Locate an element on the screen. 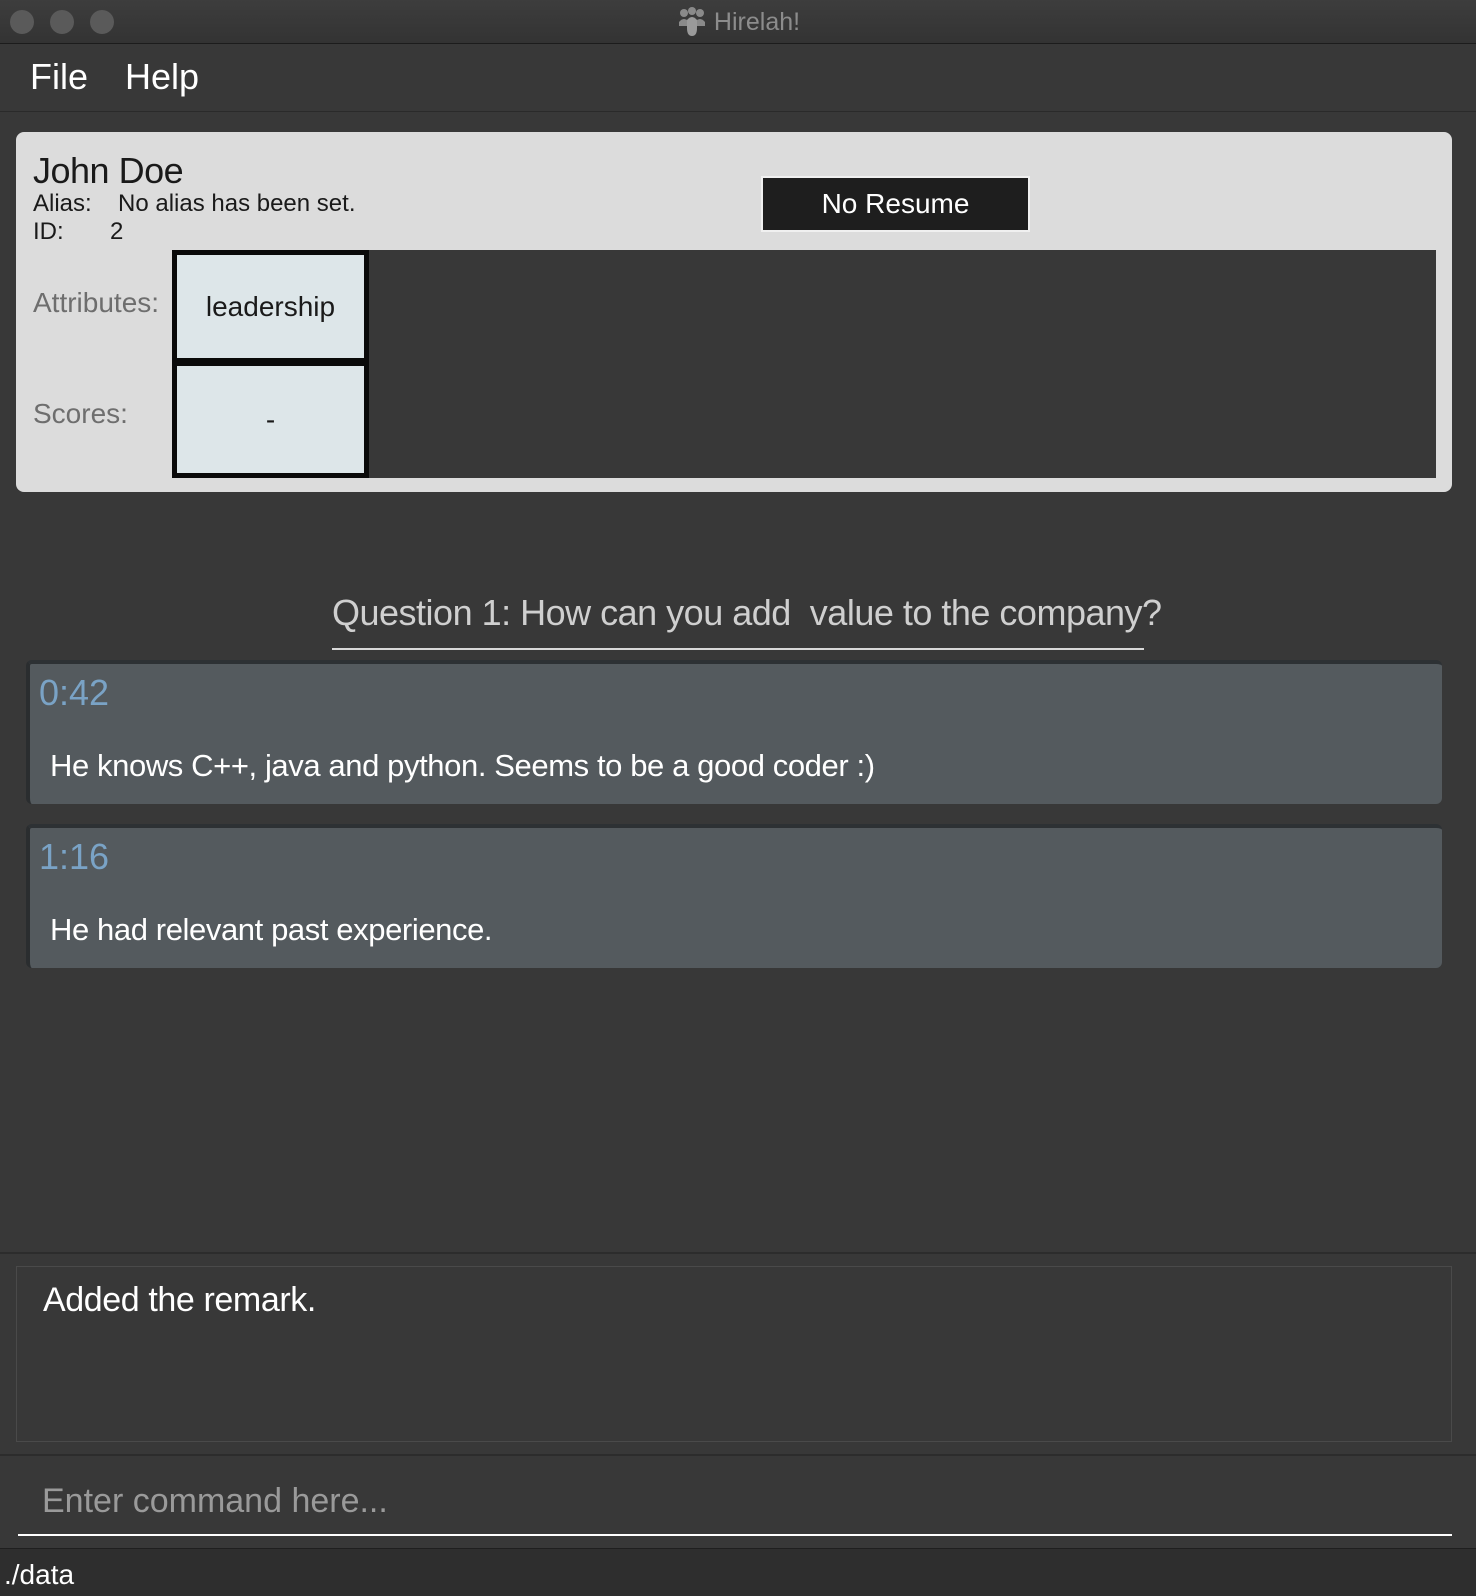 The height and width of the screenshot is (1596, 1476). menu-help: Help is located at coordinates (162, 77).